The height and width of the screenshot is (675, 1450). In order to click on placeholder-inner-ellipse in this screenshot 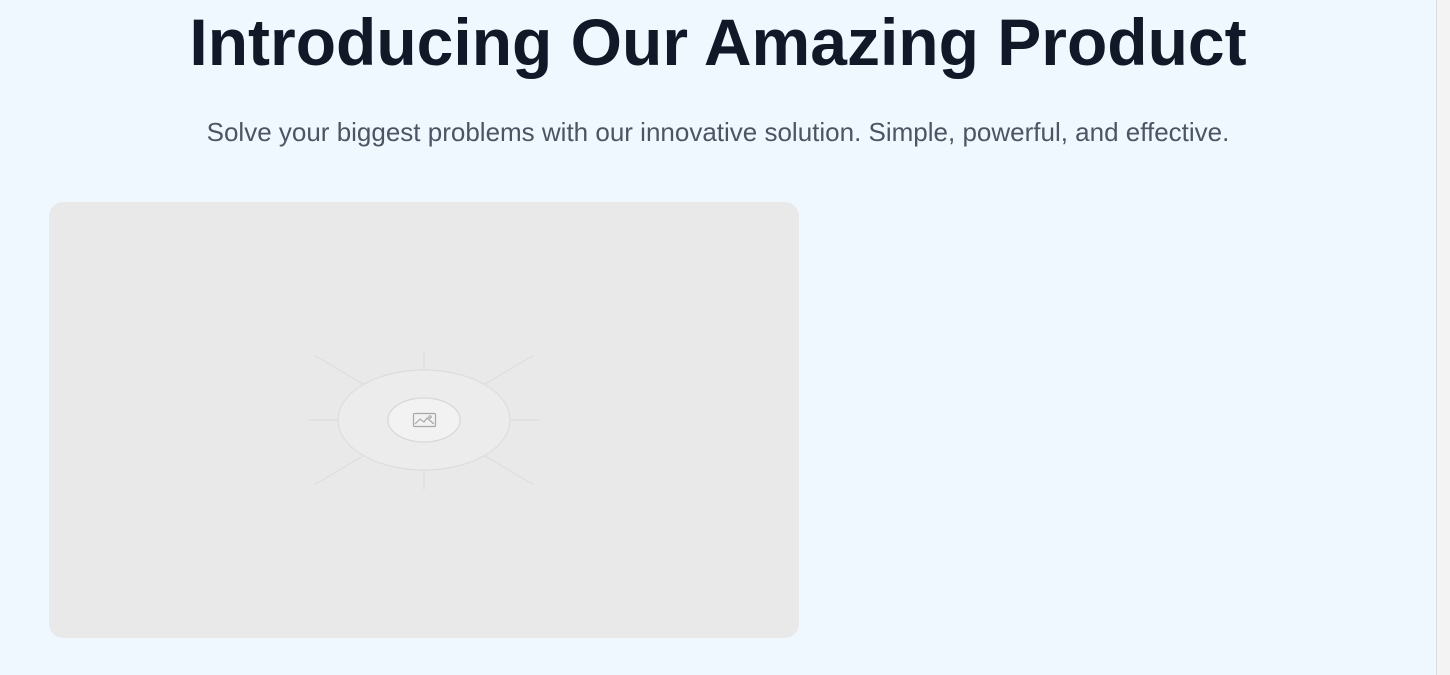, I will do `click(424, 420)`.